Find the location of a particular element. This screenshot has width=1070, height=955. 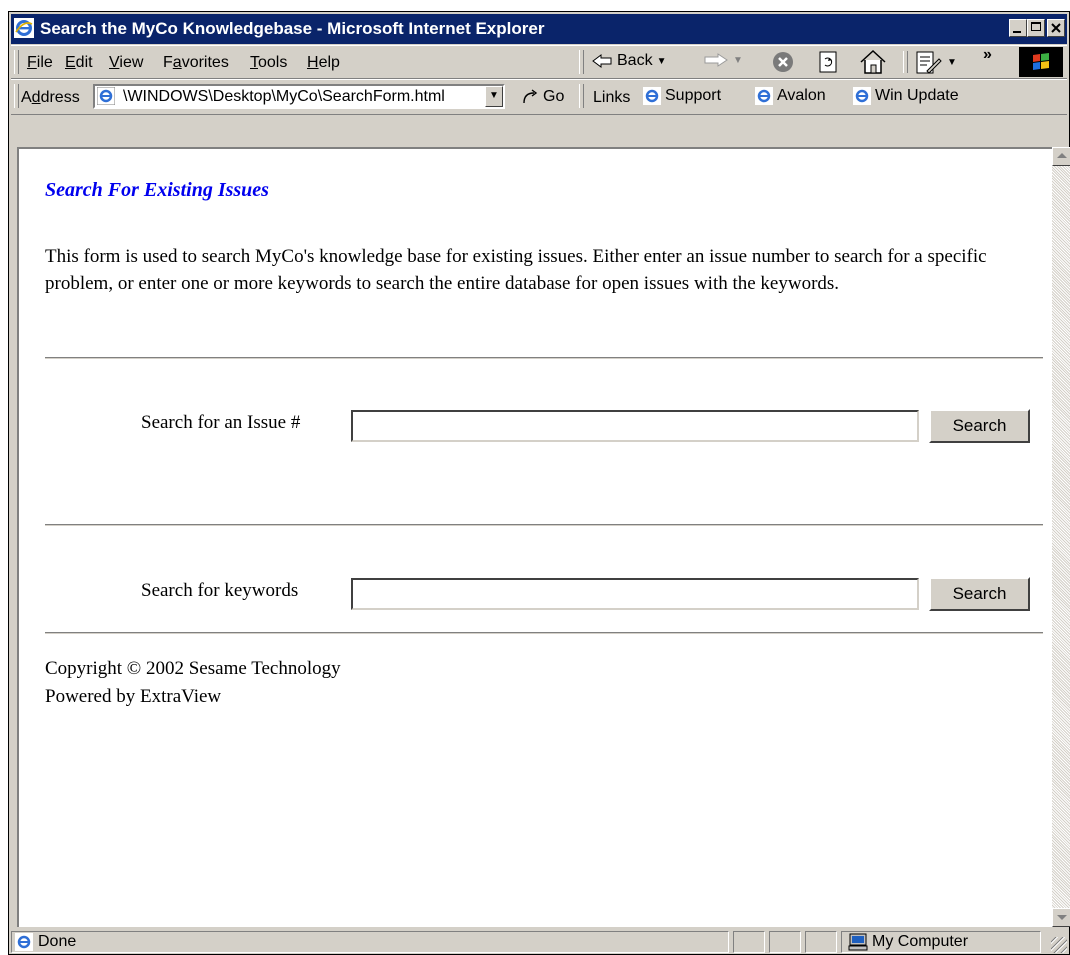

maximize-icon is located at coordinates (1036, 26).